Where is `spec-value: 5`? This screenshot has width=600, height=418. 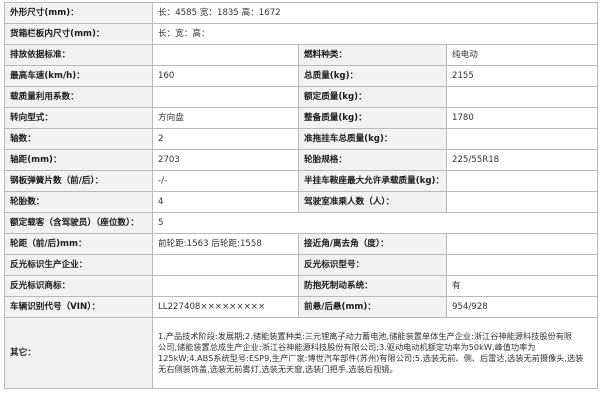
spec-value: 5 is located at coordinates (375, 223).